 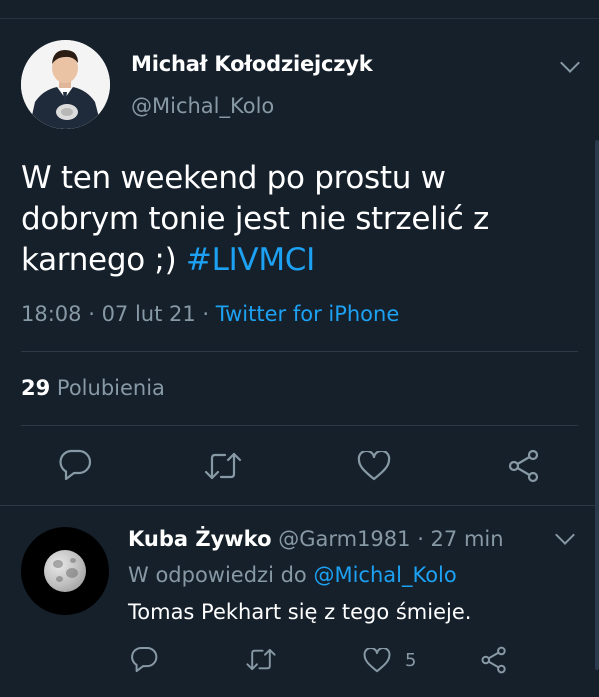 I want to click on scrollbar, so click(x=597, y=405).